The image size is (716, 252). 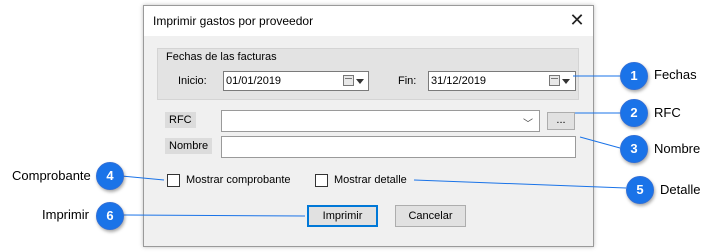 I want to click on callout-label-detalle: Detalle, so click(x=680, y=189).